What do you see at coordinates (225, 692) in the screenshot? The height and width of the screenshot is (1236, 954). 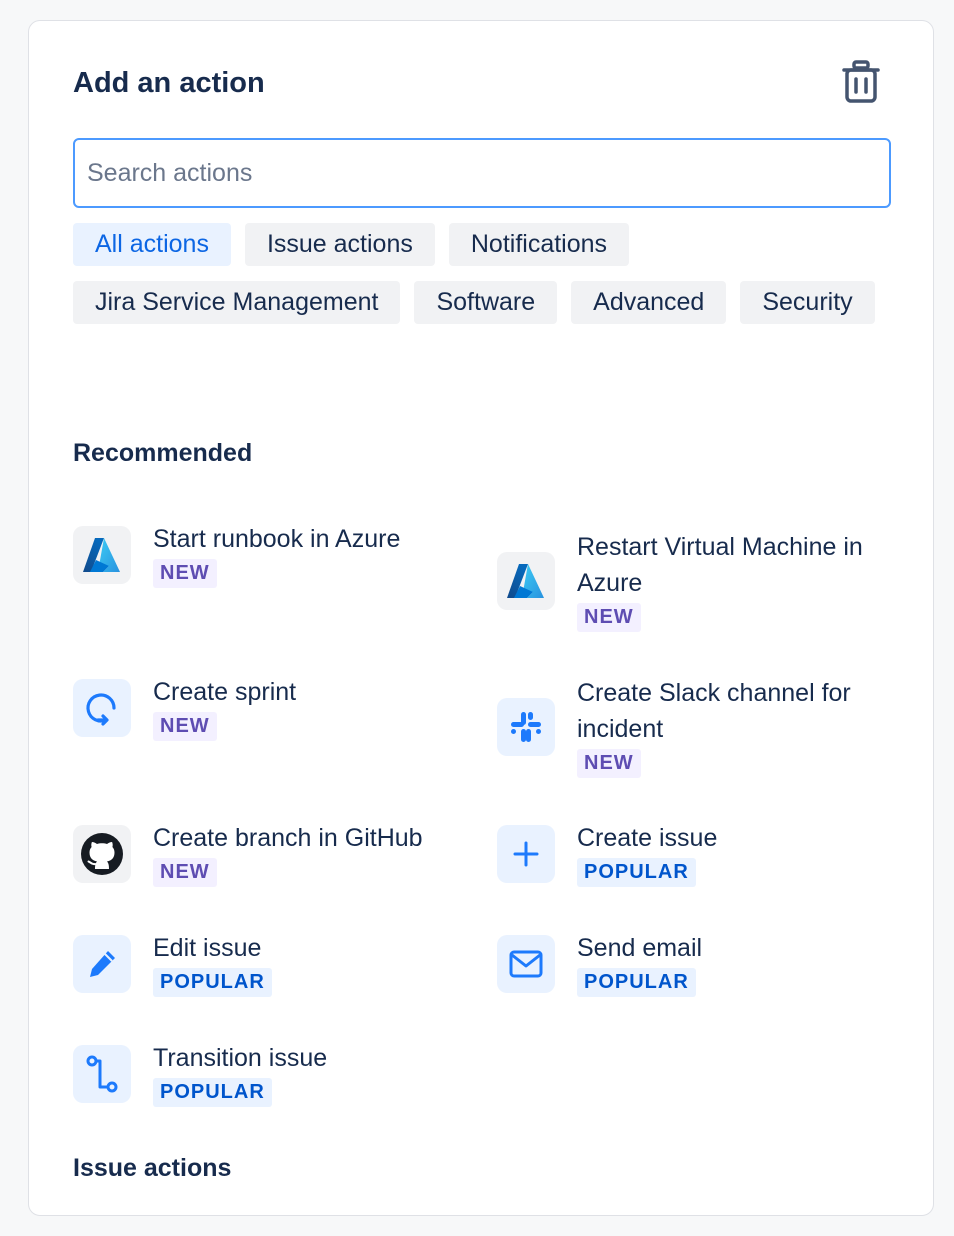 I see `action-name: Create sprint` at bounding box center [225, 692].